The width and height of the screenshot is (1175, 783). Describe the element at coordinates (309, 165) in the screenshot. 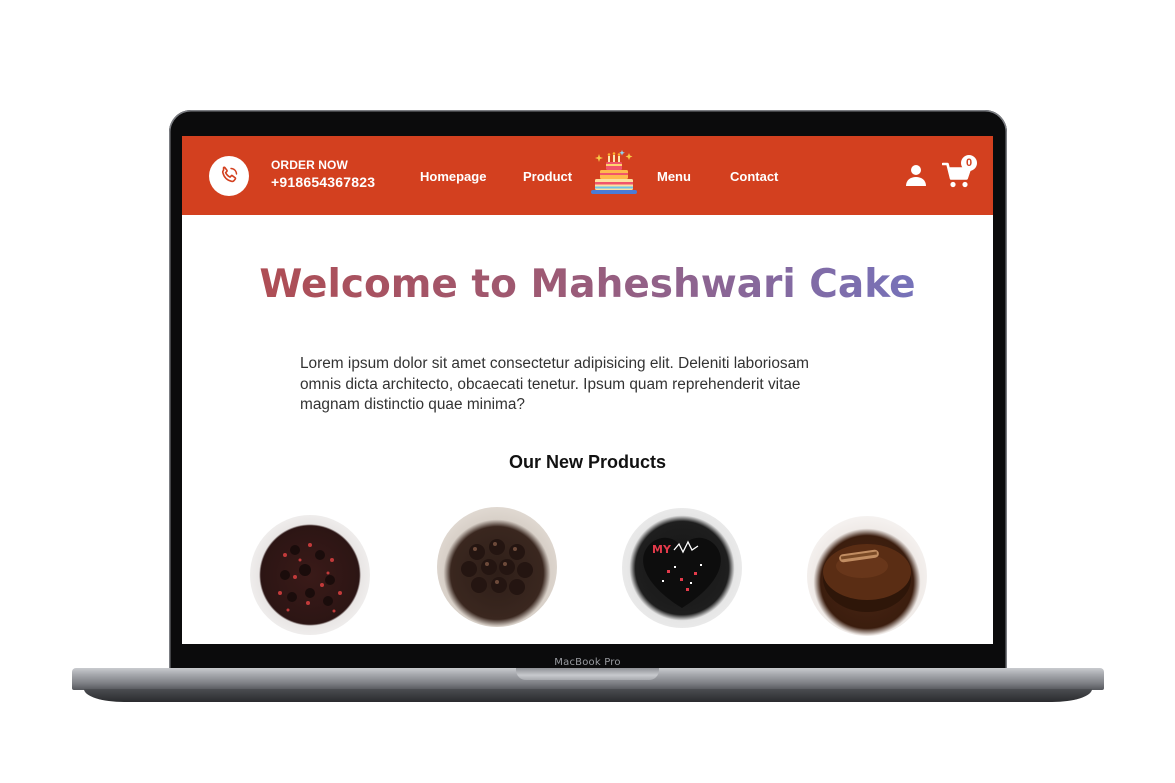

I see `order-now-label: ORDER NOW` at that location.